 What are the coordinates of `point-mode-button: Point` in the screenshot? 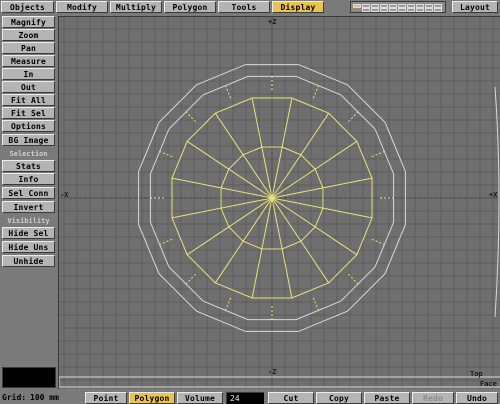 It's located at (106, 398).